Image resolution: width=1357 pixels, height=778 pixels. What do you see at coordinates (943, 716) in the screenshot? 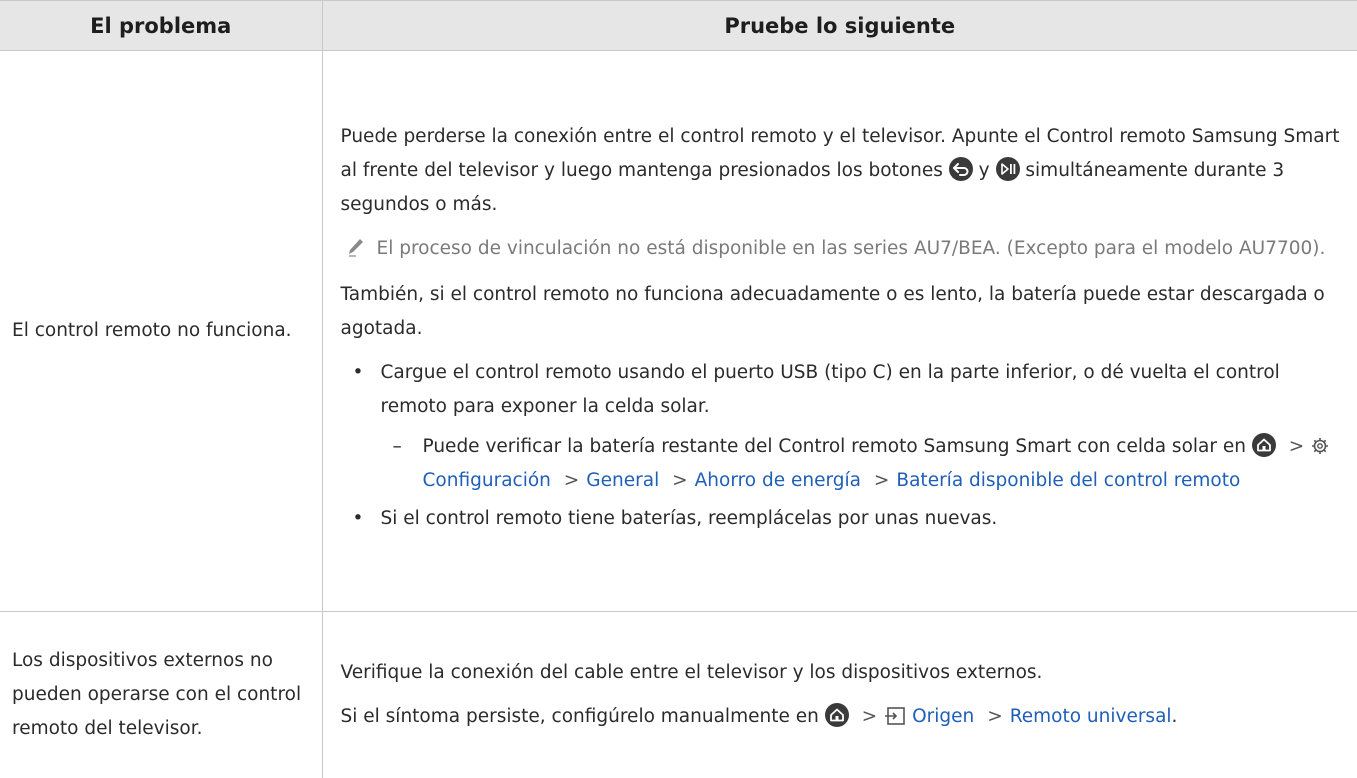
I see `menu-origen: Origen` at bounding box center [943, 716].